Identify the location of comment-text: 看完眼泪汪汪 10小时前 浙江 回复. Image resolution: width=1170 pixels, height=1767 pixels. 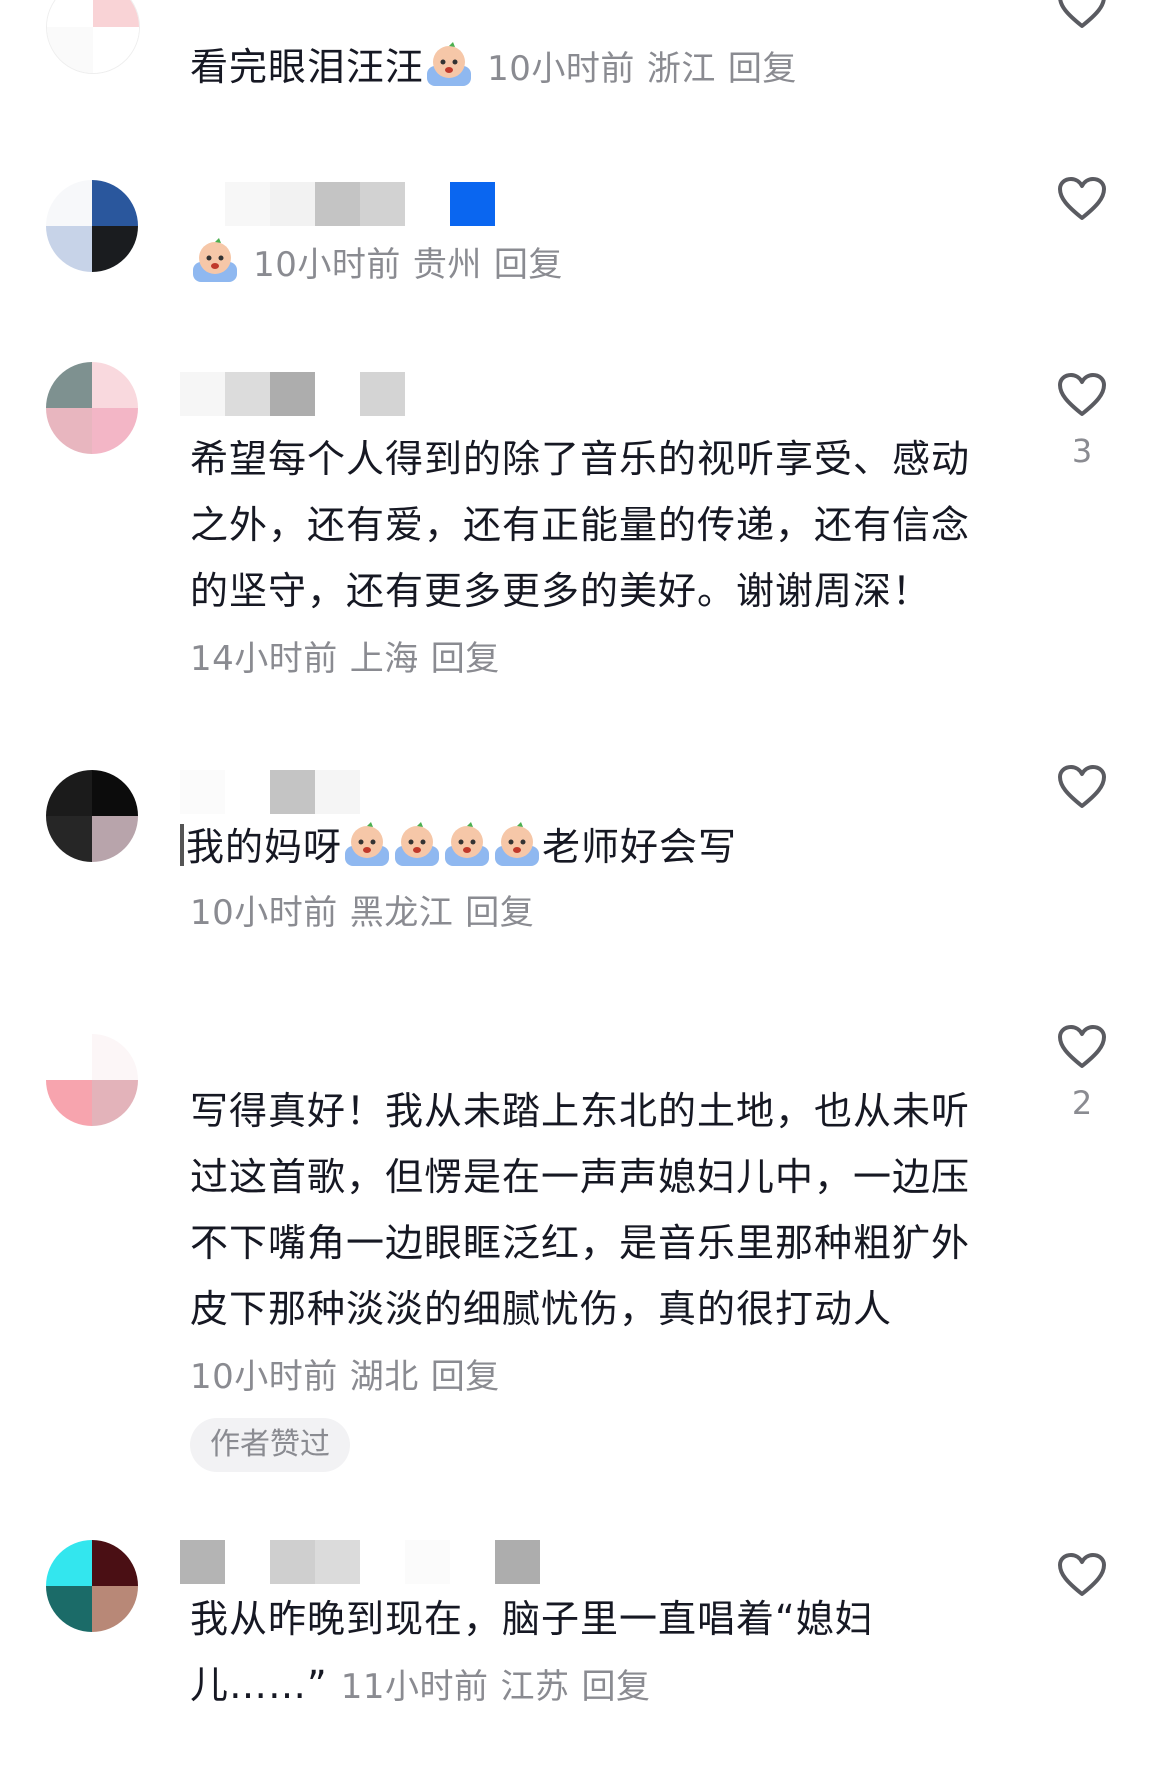
(597, 68).